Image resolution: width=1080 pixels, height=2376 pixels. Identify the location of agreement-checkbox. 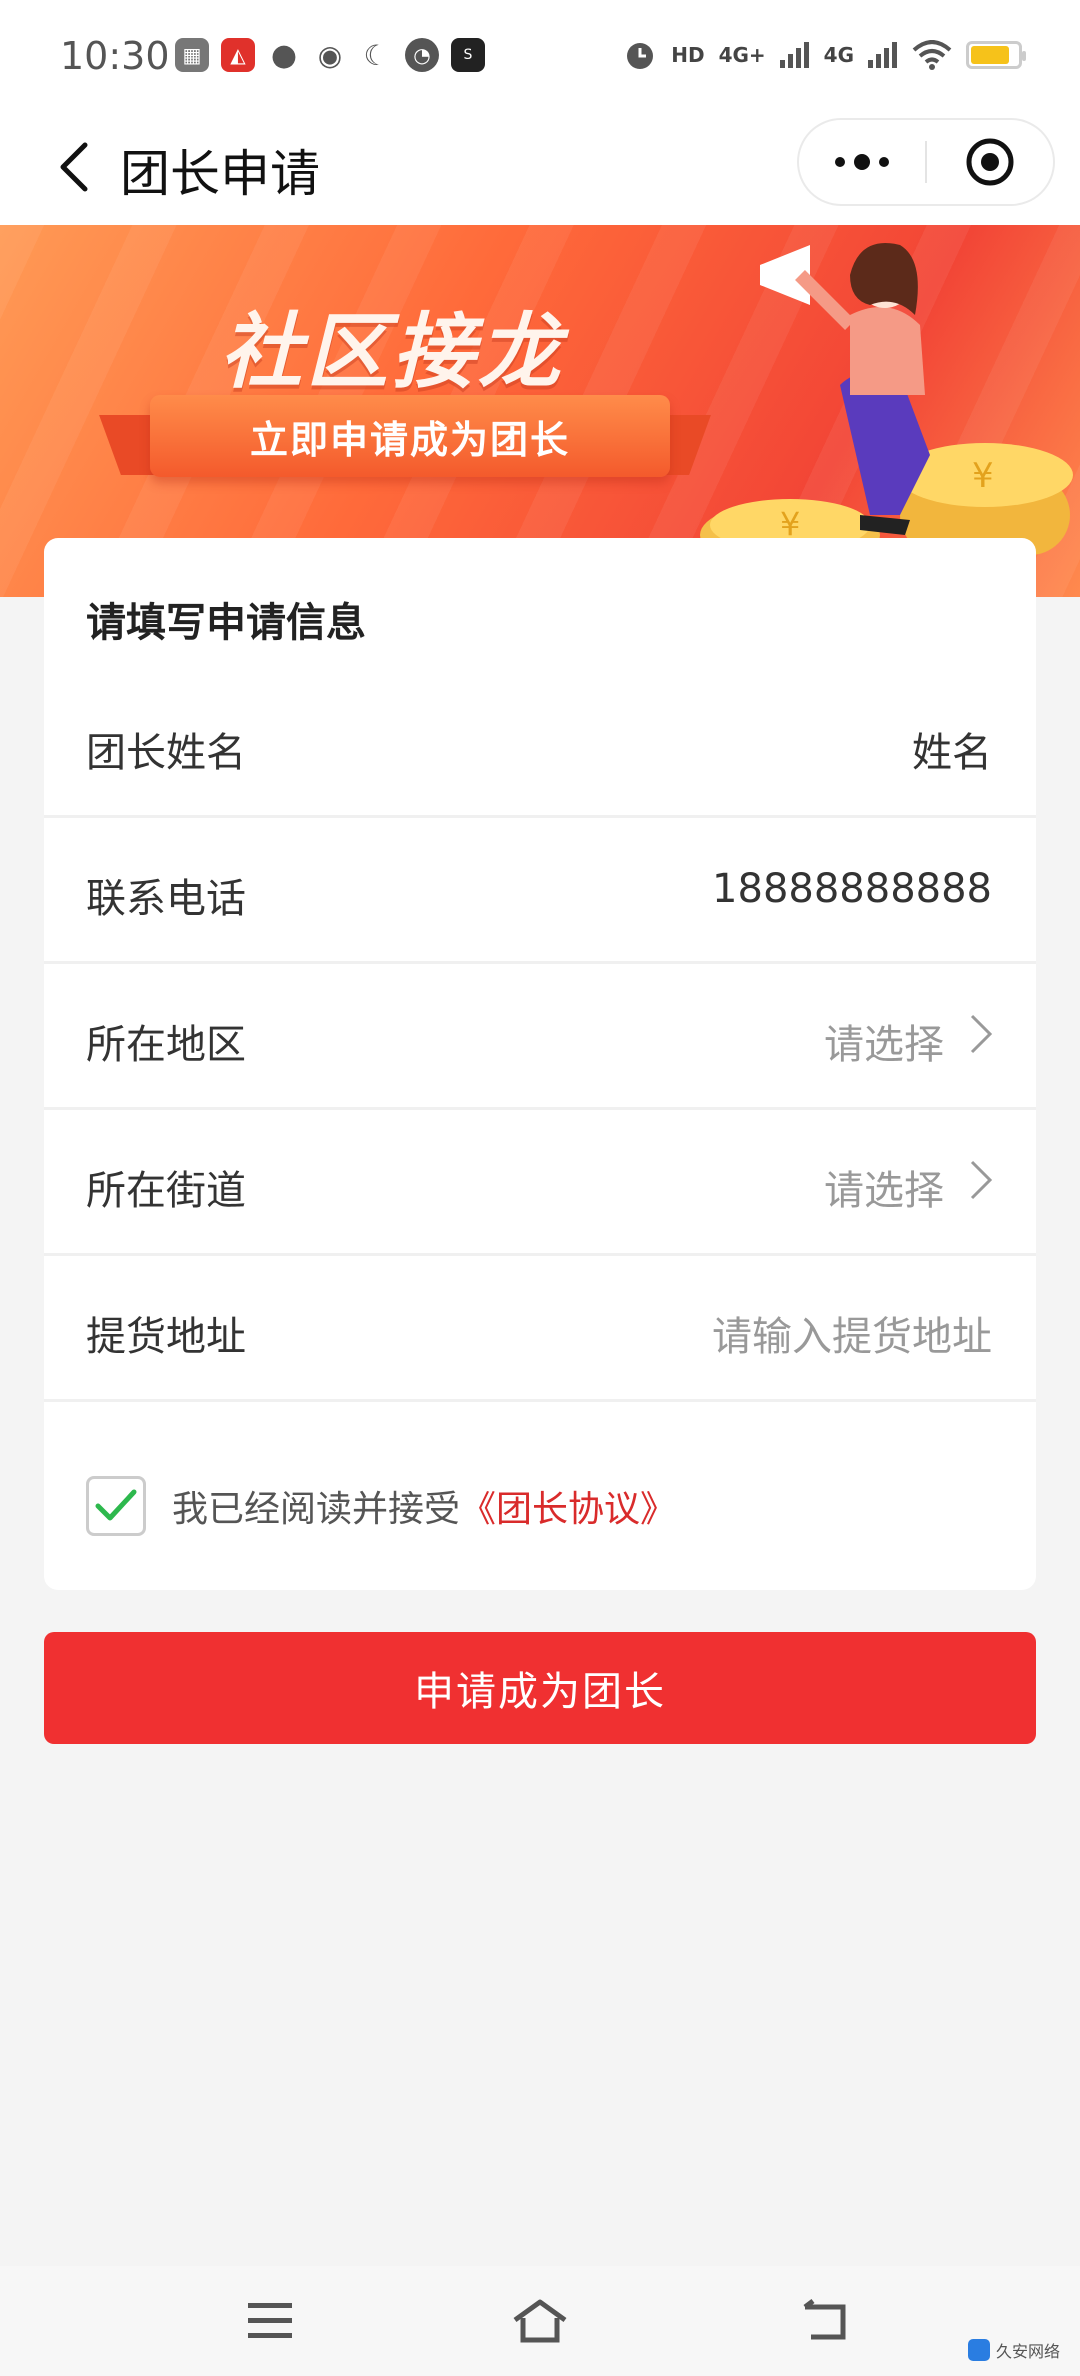
(116, 1506).